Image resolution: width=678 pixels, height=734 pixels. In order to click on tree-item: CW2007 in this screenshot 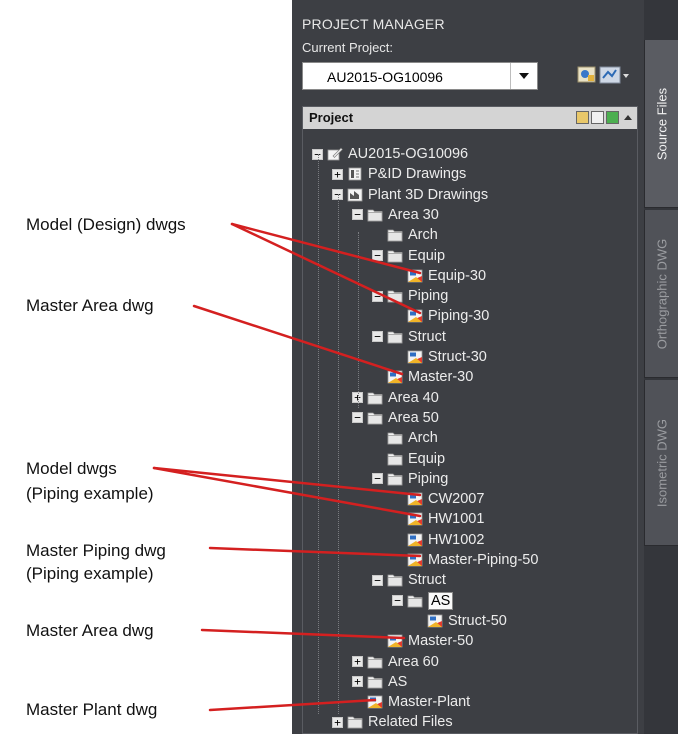, I will do `click(438, 499)`.